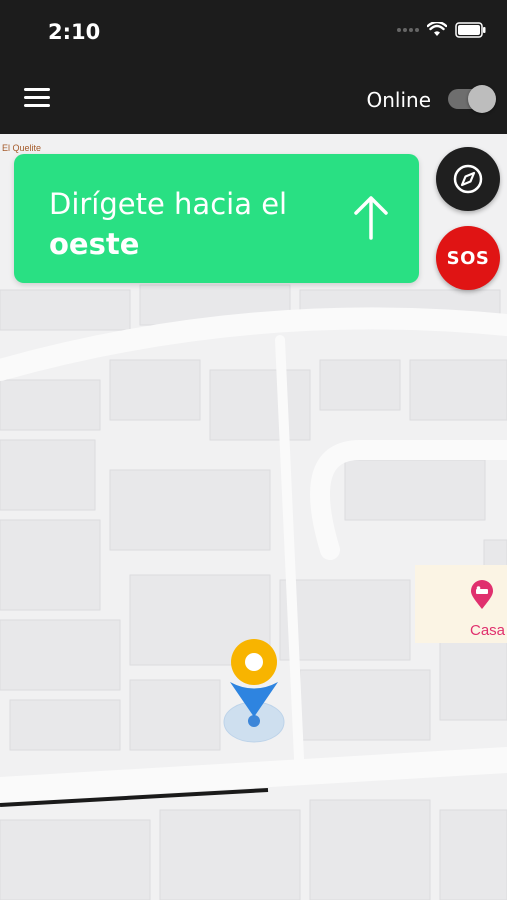  Describe the element at coordinates (94, 244) in the screenshot. I see `instruction-direction: oeste` at that location.